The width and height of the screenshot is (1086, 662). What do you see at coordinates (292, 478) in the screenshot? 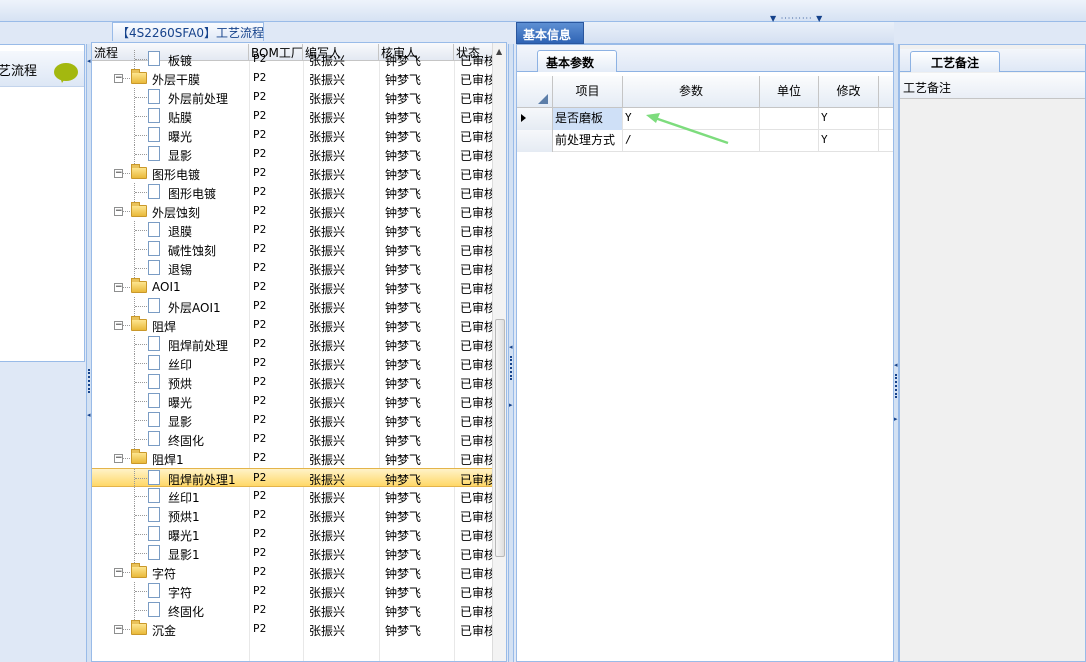
I see `tree-row: 阻焊前处理1 P2 张振兴 钟梦飞 已审核` at bounding box center [292, 478].